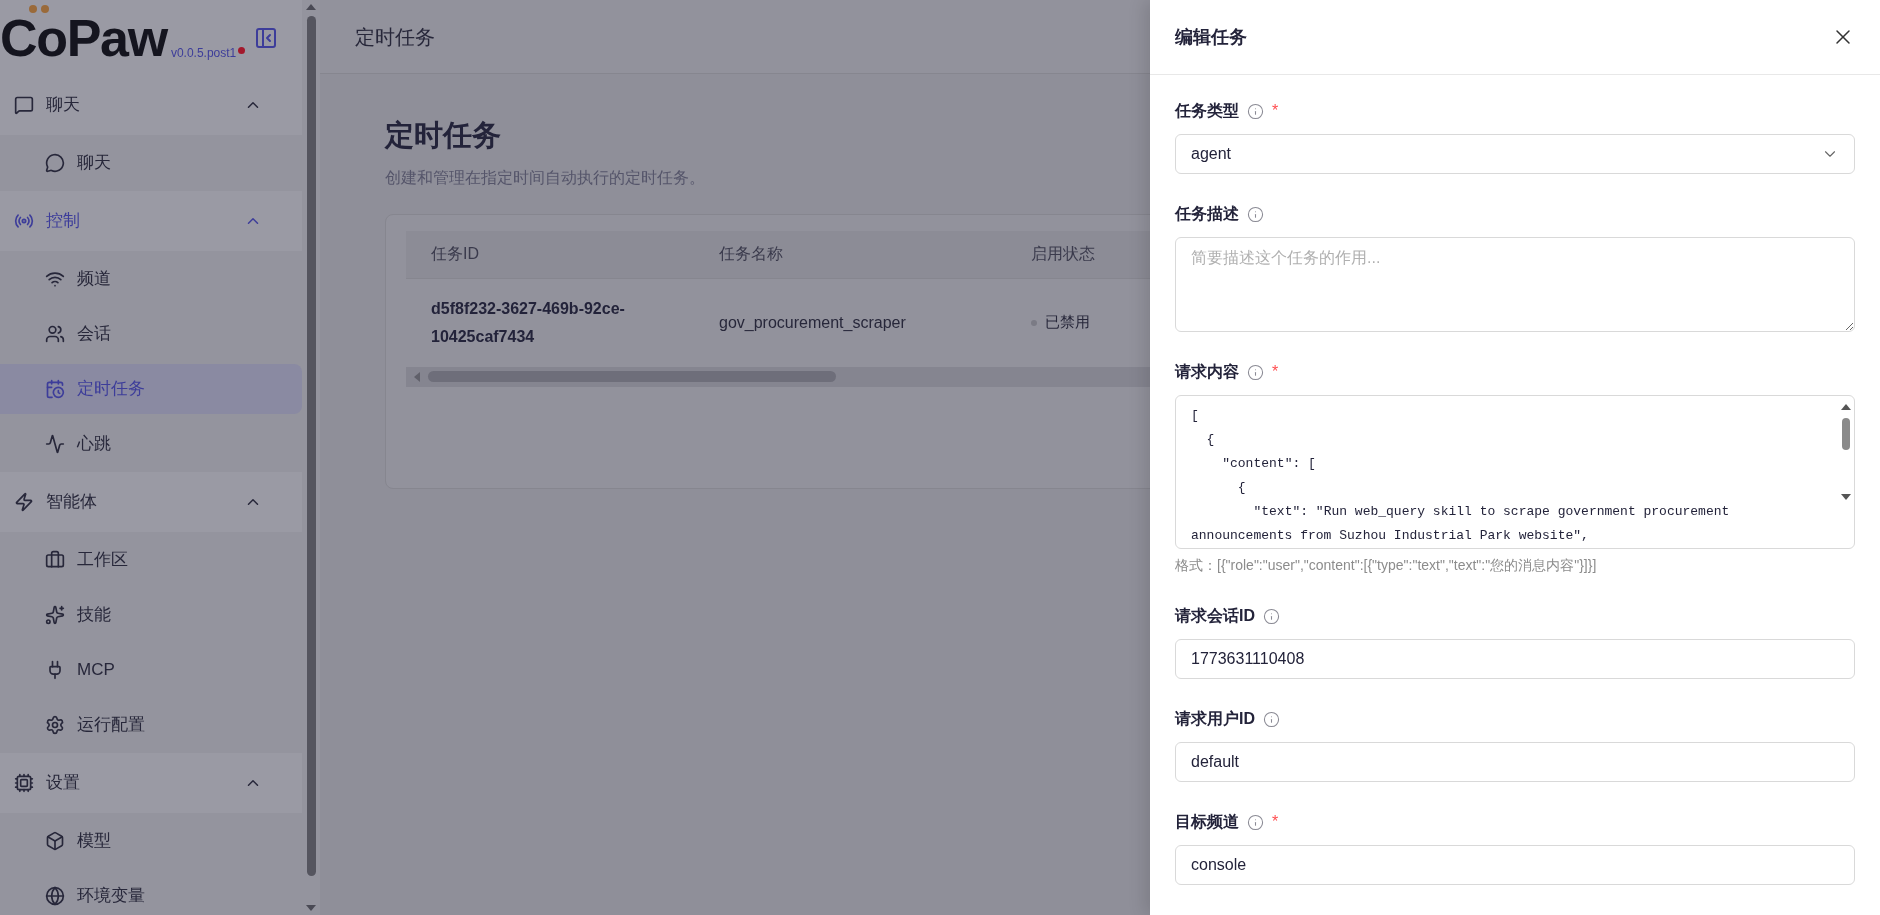 The image size is (1880, 915). What do you see at coordinates (151, 615) in the screenshot?
I see `menu-item: 技能` at bounding box center [151, 615].